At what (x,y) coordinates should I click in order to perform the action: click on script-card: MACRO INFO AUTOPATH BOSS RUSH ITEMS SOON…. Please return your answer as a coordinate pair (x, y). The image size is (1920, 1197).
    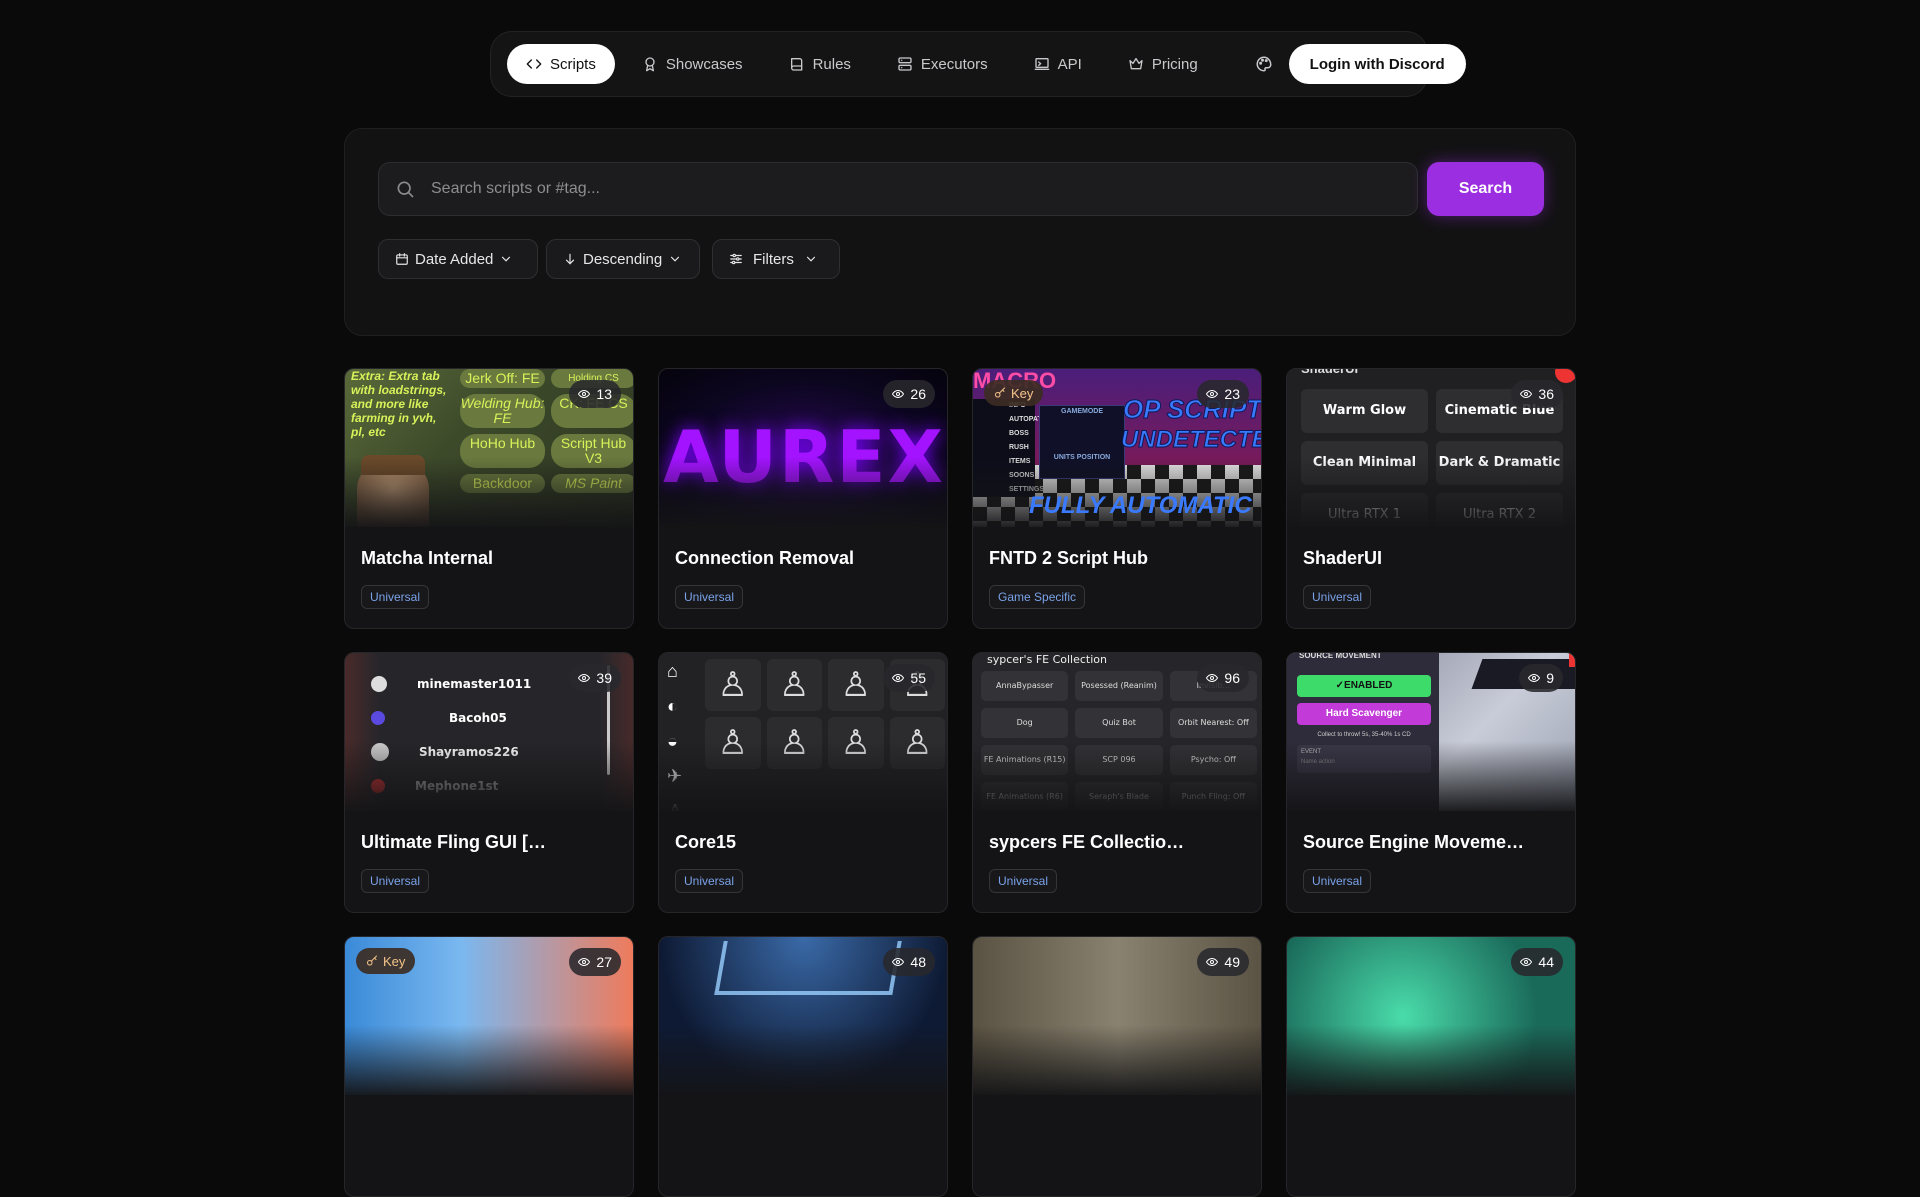
    Looking at the image, I should click on (1117, 498).